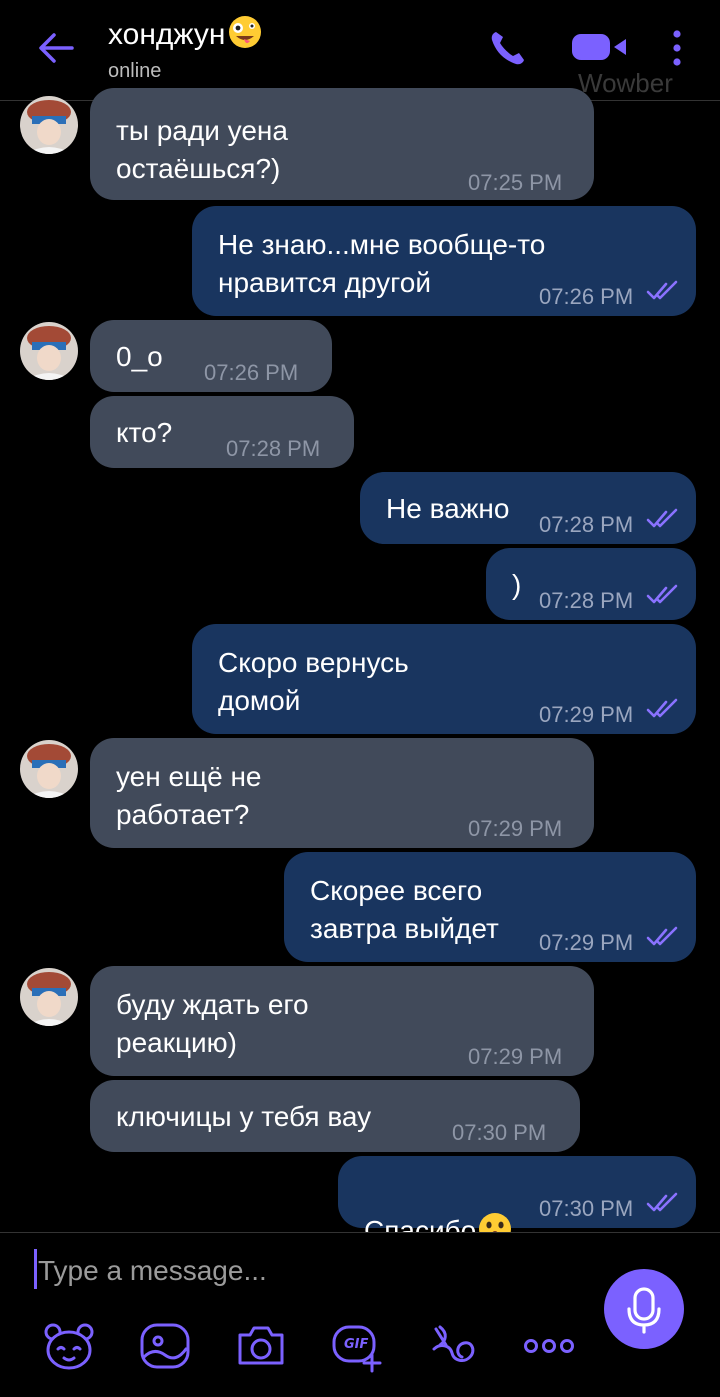  I want to click on message-text: ты ради уена остаёшься?), so click(202, 149).